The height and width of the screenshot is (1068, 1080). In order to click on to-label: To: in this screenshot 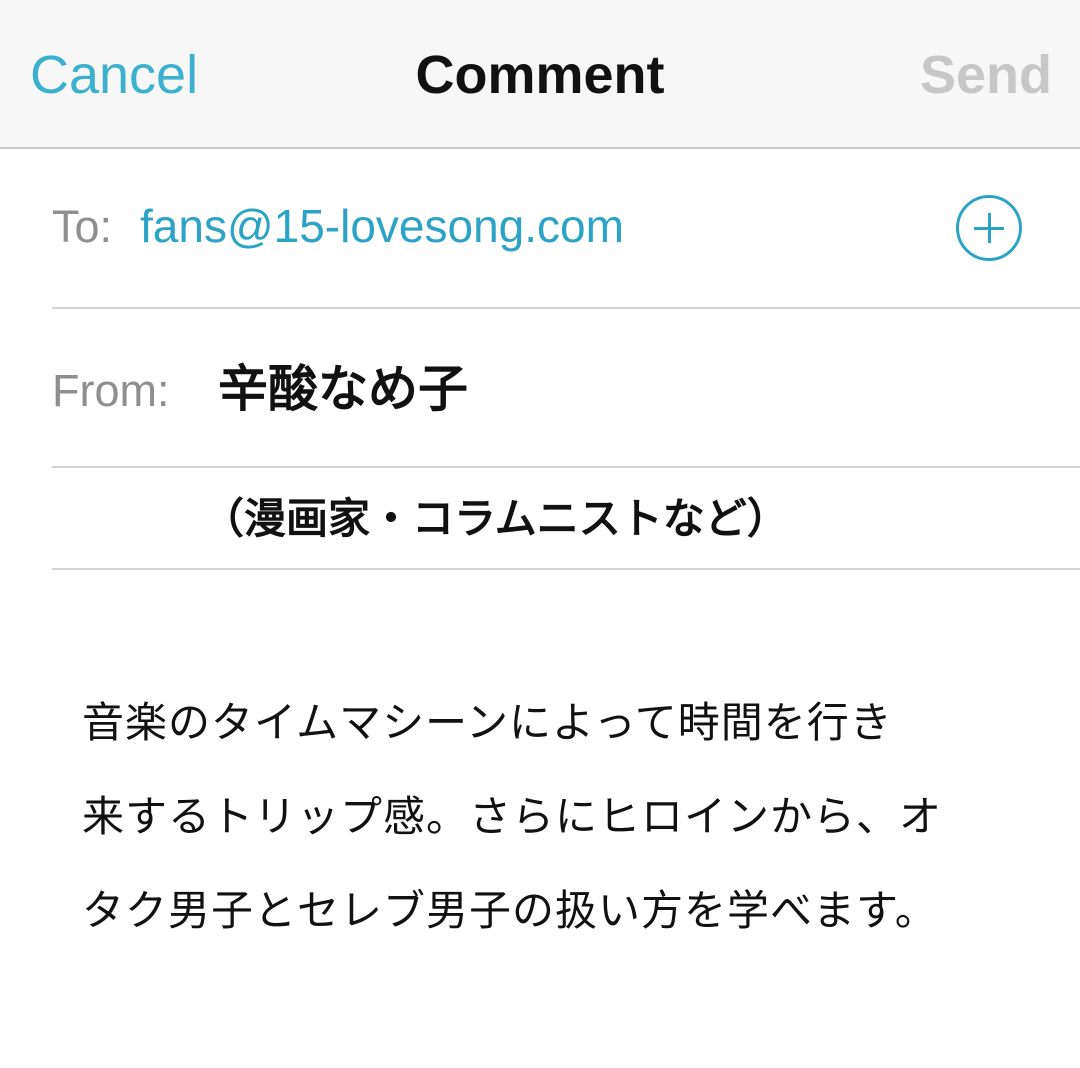, I will do `click(82, 226)`.